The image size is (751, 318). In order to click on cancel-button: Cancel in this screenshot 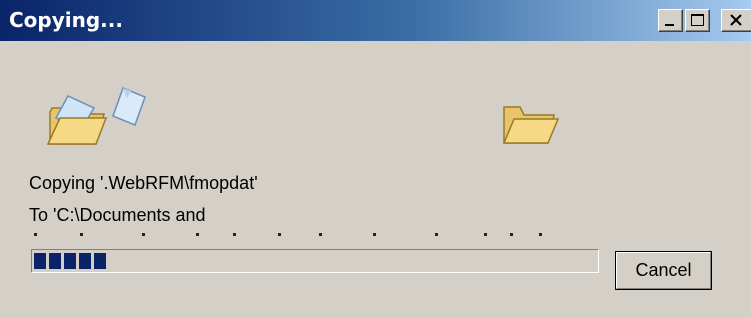, I will do `click(663, 270)`.